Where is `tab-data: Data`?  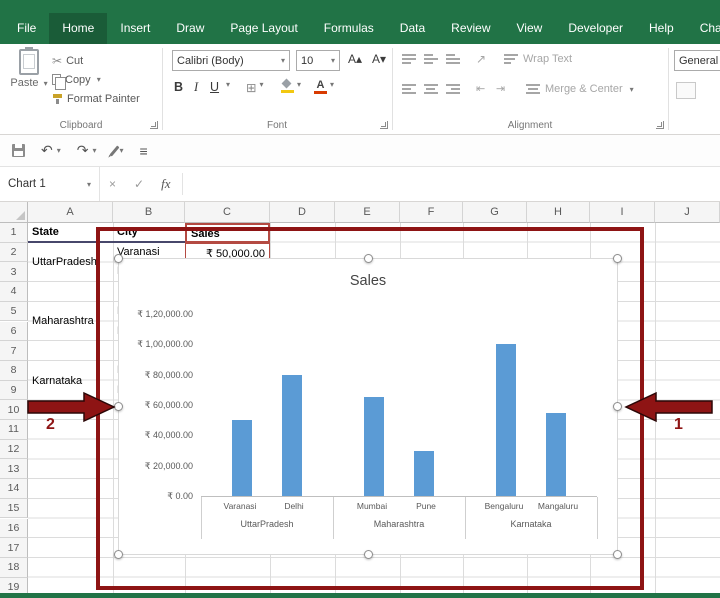 tab-data: Data is located at coordinates (412, 28).